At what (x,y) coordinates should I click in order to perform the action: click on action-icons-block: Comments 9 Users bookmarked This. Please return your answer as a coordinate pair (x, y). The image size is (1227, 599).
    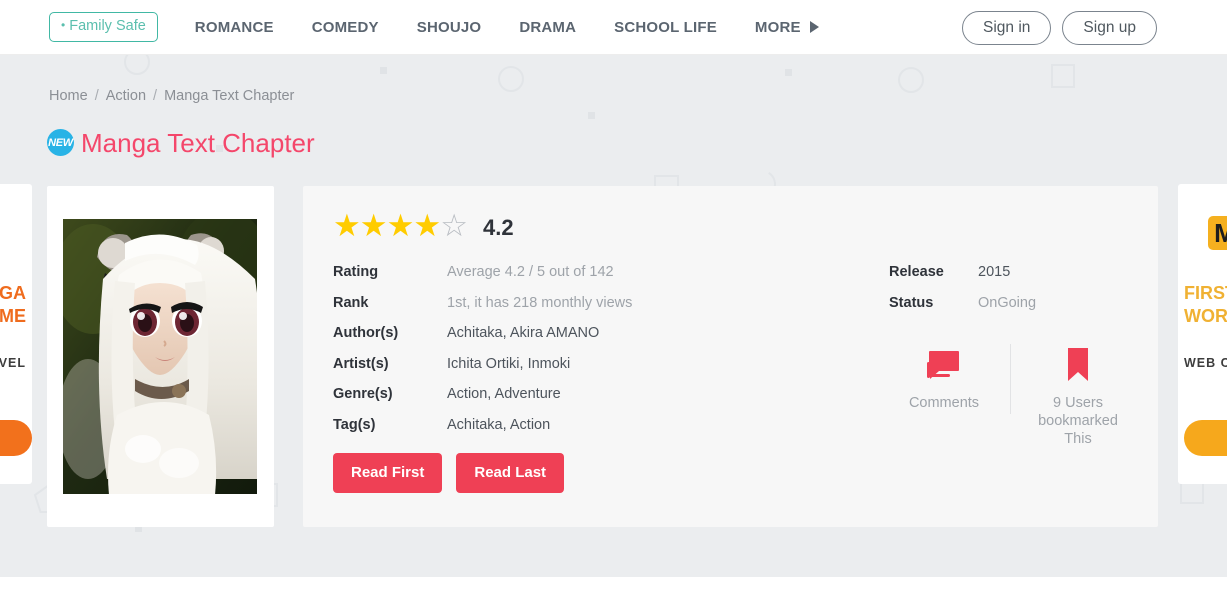
    Looking at the image, I should click on (1024, 396).